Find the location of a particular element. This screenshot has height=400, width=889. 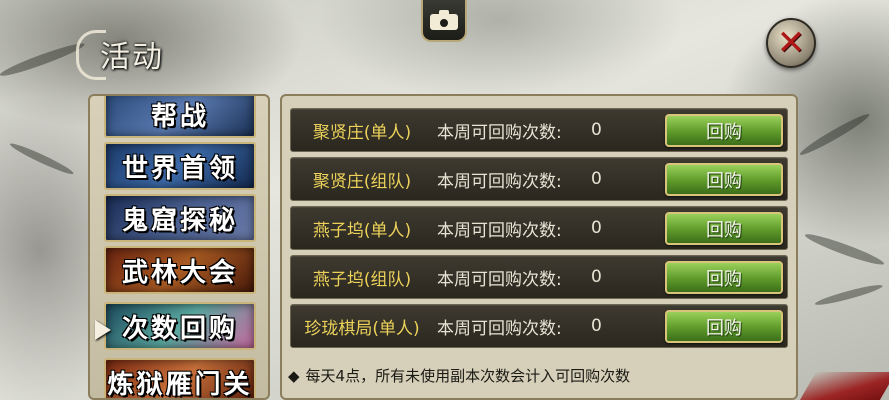

note-text: 每天4点，所有未使用副本次数会计入可回购次数 is located at coordinates (468, 376).